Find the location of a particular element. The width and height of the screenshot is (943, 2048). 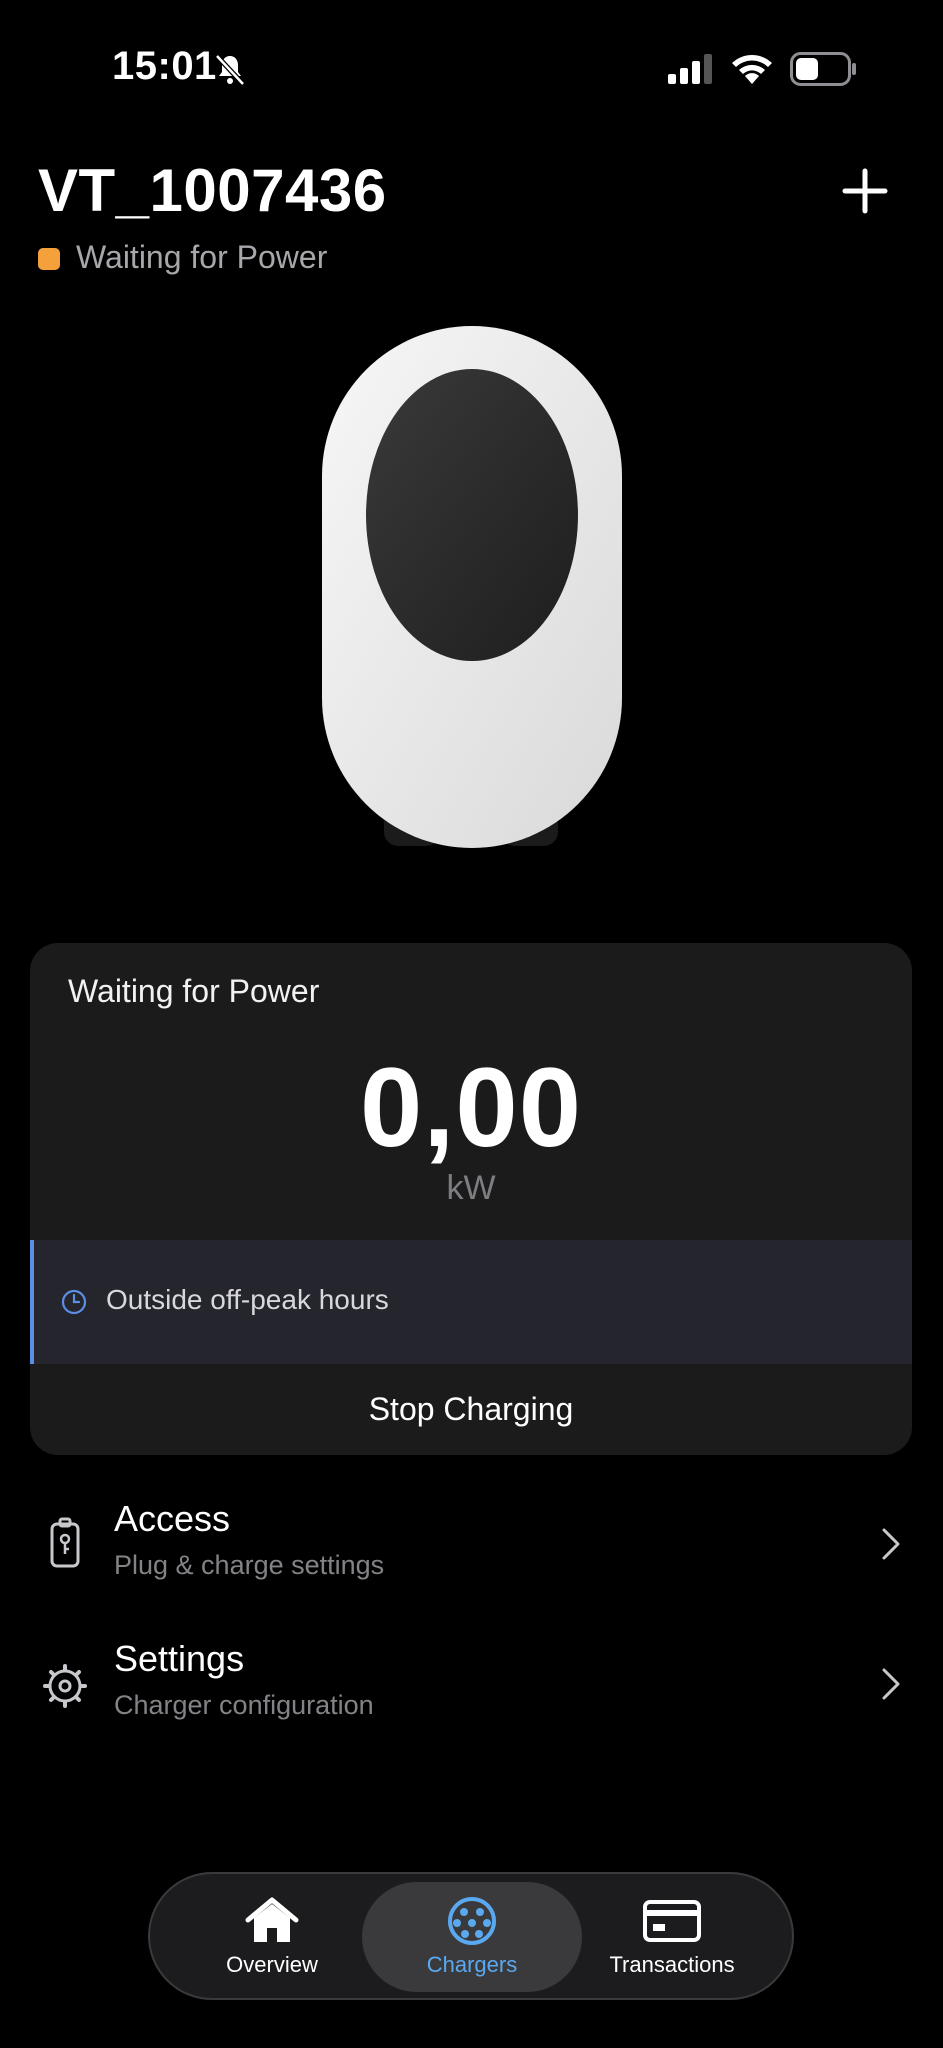

tab-overview: Overview is located at coordinates (272, 1937).